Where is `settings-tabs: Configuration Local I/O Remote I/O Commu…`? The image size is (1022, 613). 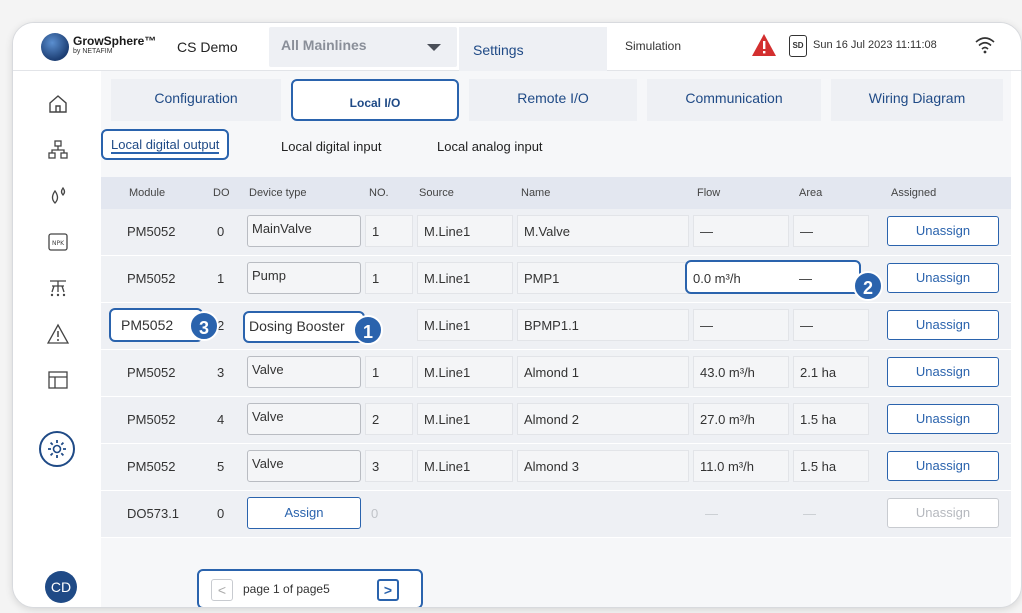
settings-tabs: Configuration Local I/O Remote I/O Commu… is located at coordinates (556, 100).